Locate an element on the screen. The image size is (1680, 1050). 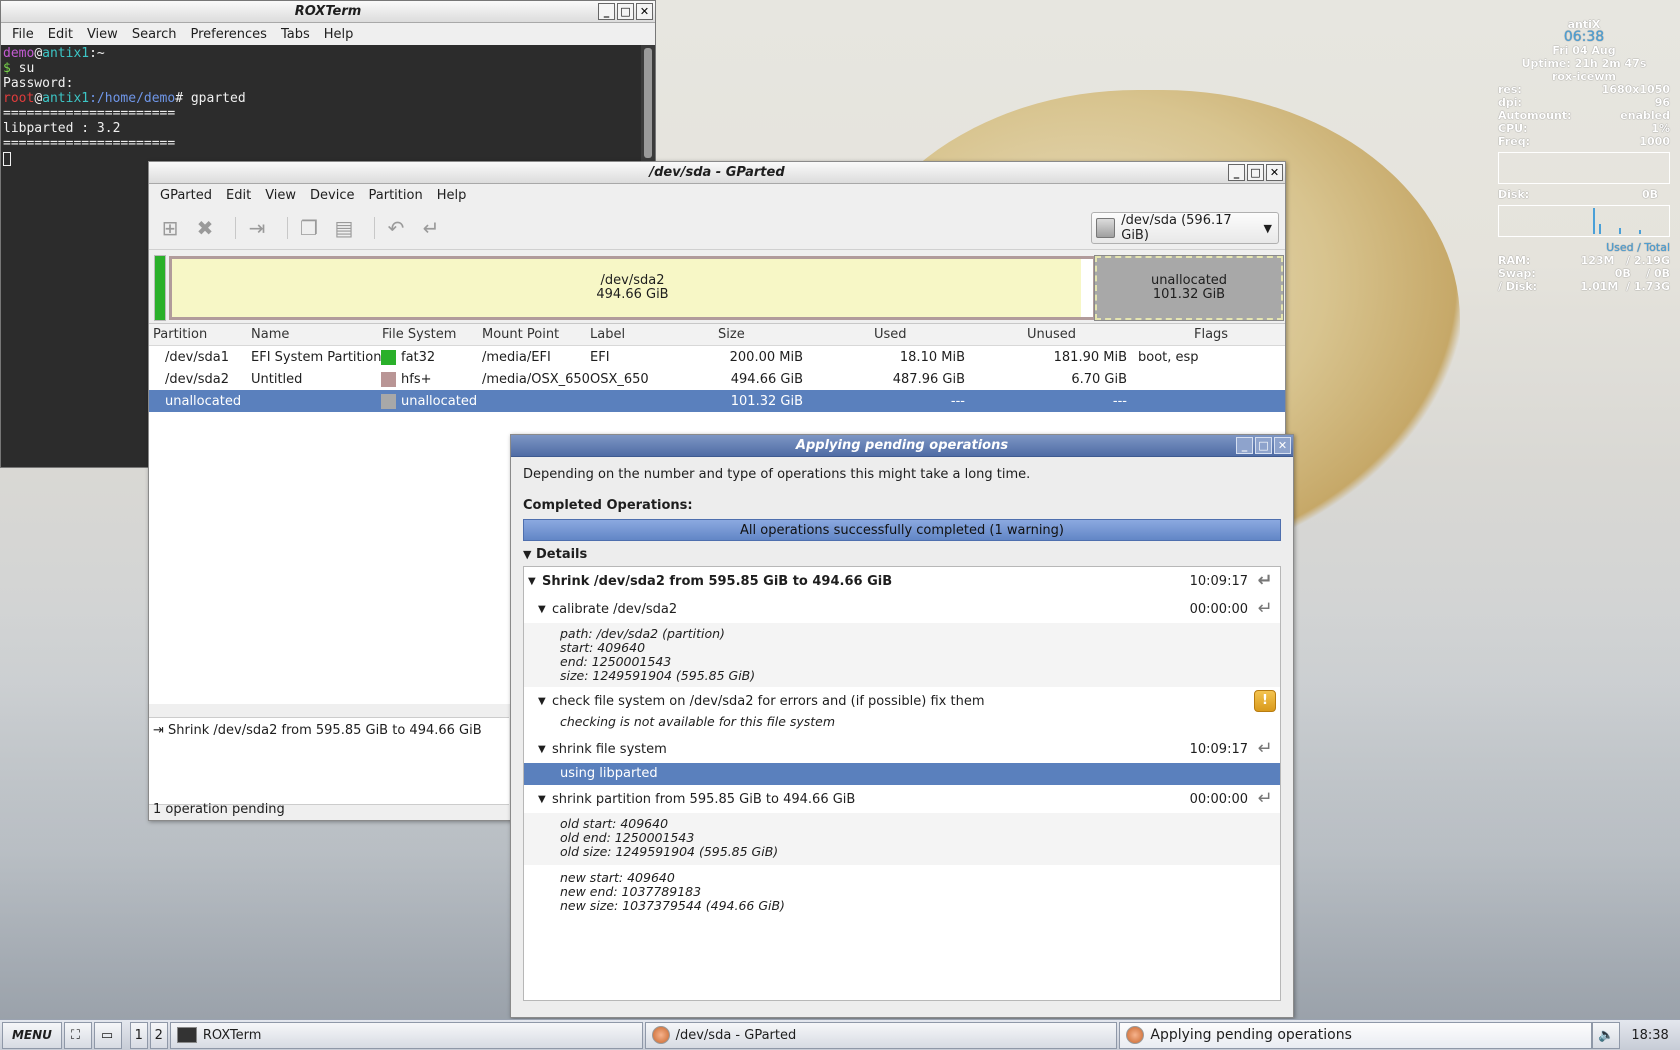
col-name: Name is located at coordinates (270, 334).